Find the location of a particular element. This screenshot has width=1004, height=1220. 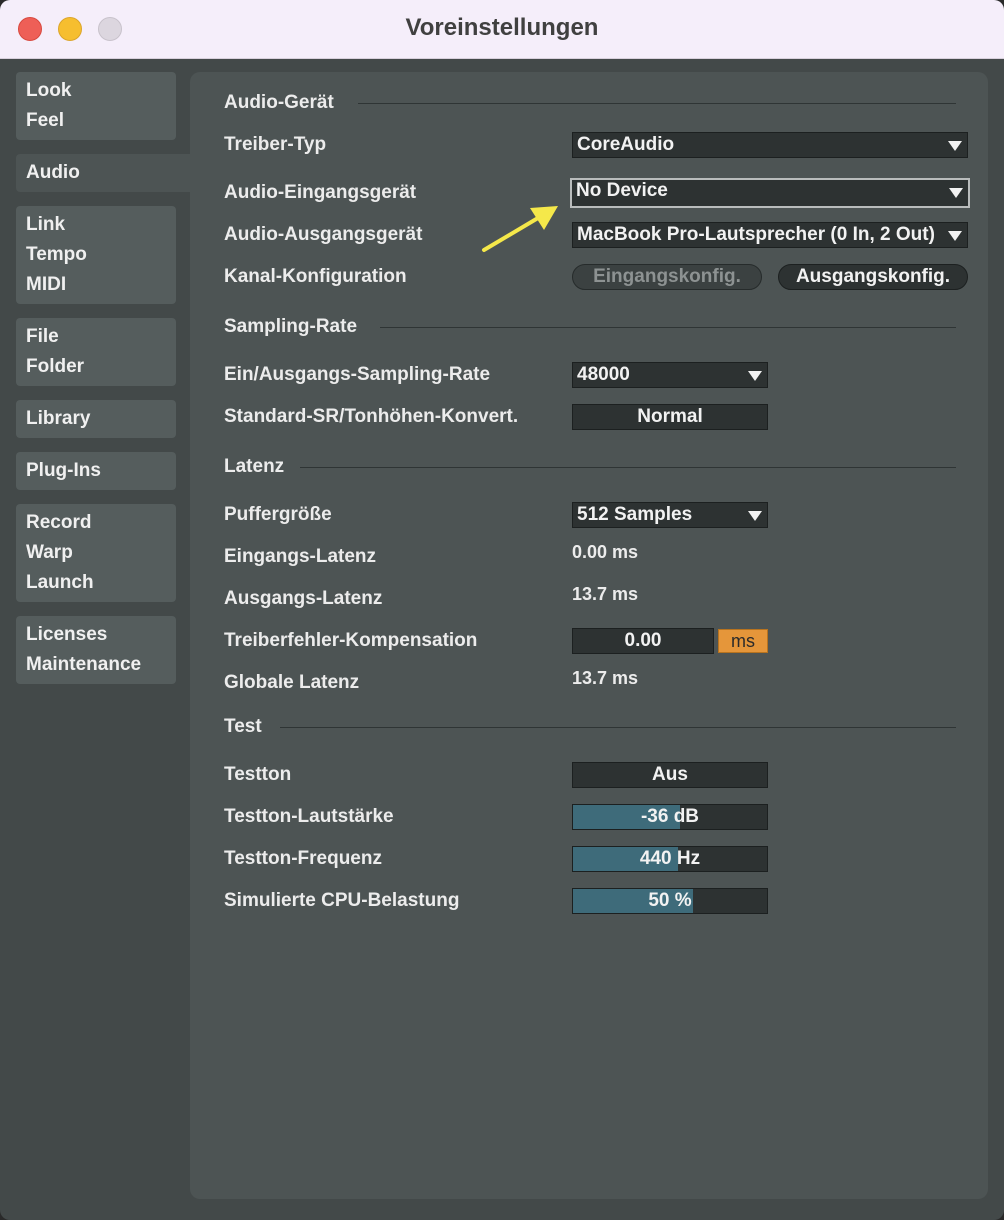

sidebar-item-label: MIDI is located at coordinates (46, 284).